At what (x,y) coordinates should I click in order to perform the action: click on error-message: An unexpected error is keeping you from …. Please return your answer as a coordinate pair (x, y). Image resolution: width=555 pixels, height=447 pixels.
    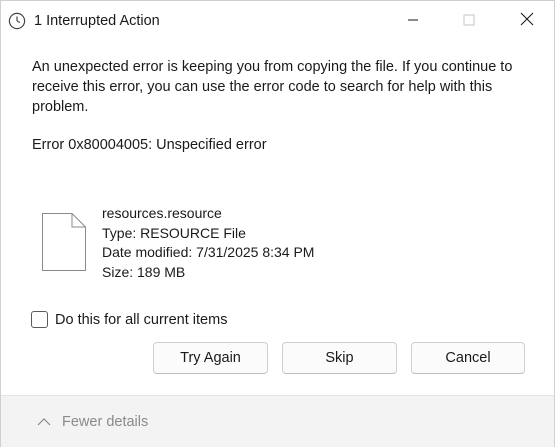
    Looking at the image, I should click on (272, 87).